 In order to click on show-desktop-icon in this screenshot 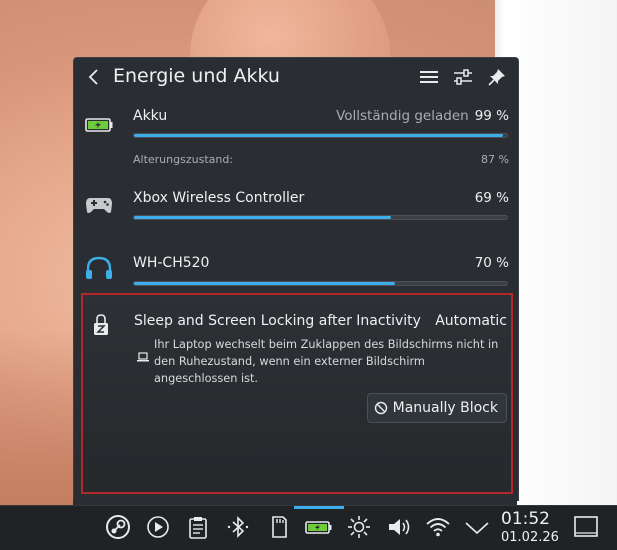, I will do `click(586, 527)`.